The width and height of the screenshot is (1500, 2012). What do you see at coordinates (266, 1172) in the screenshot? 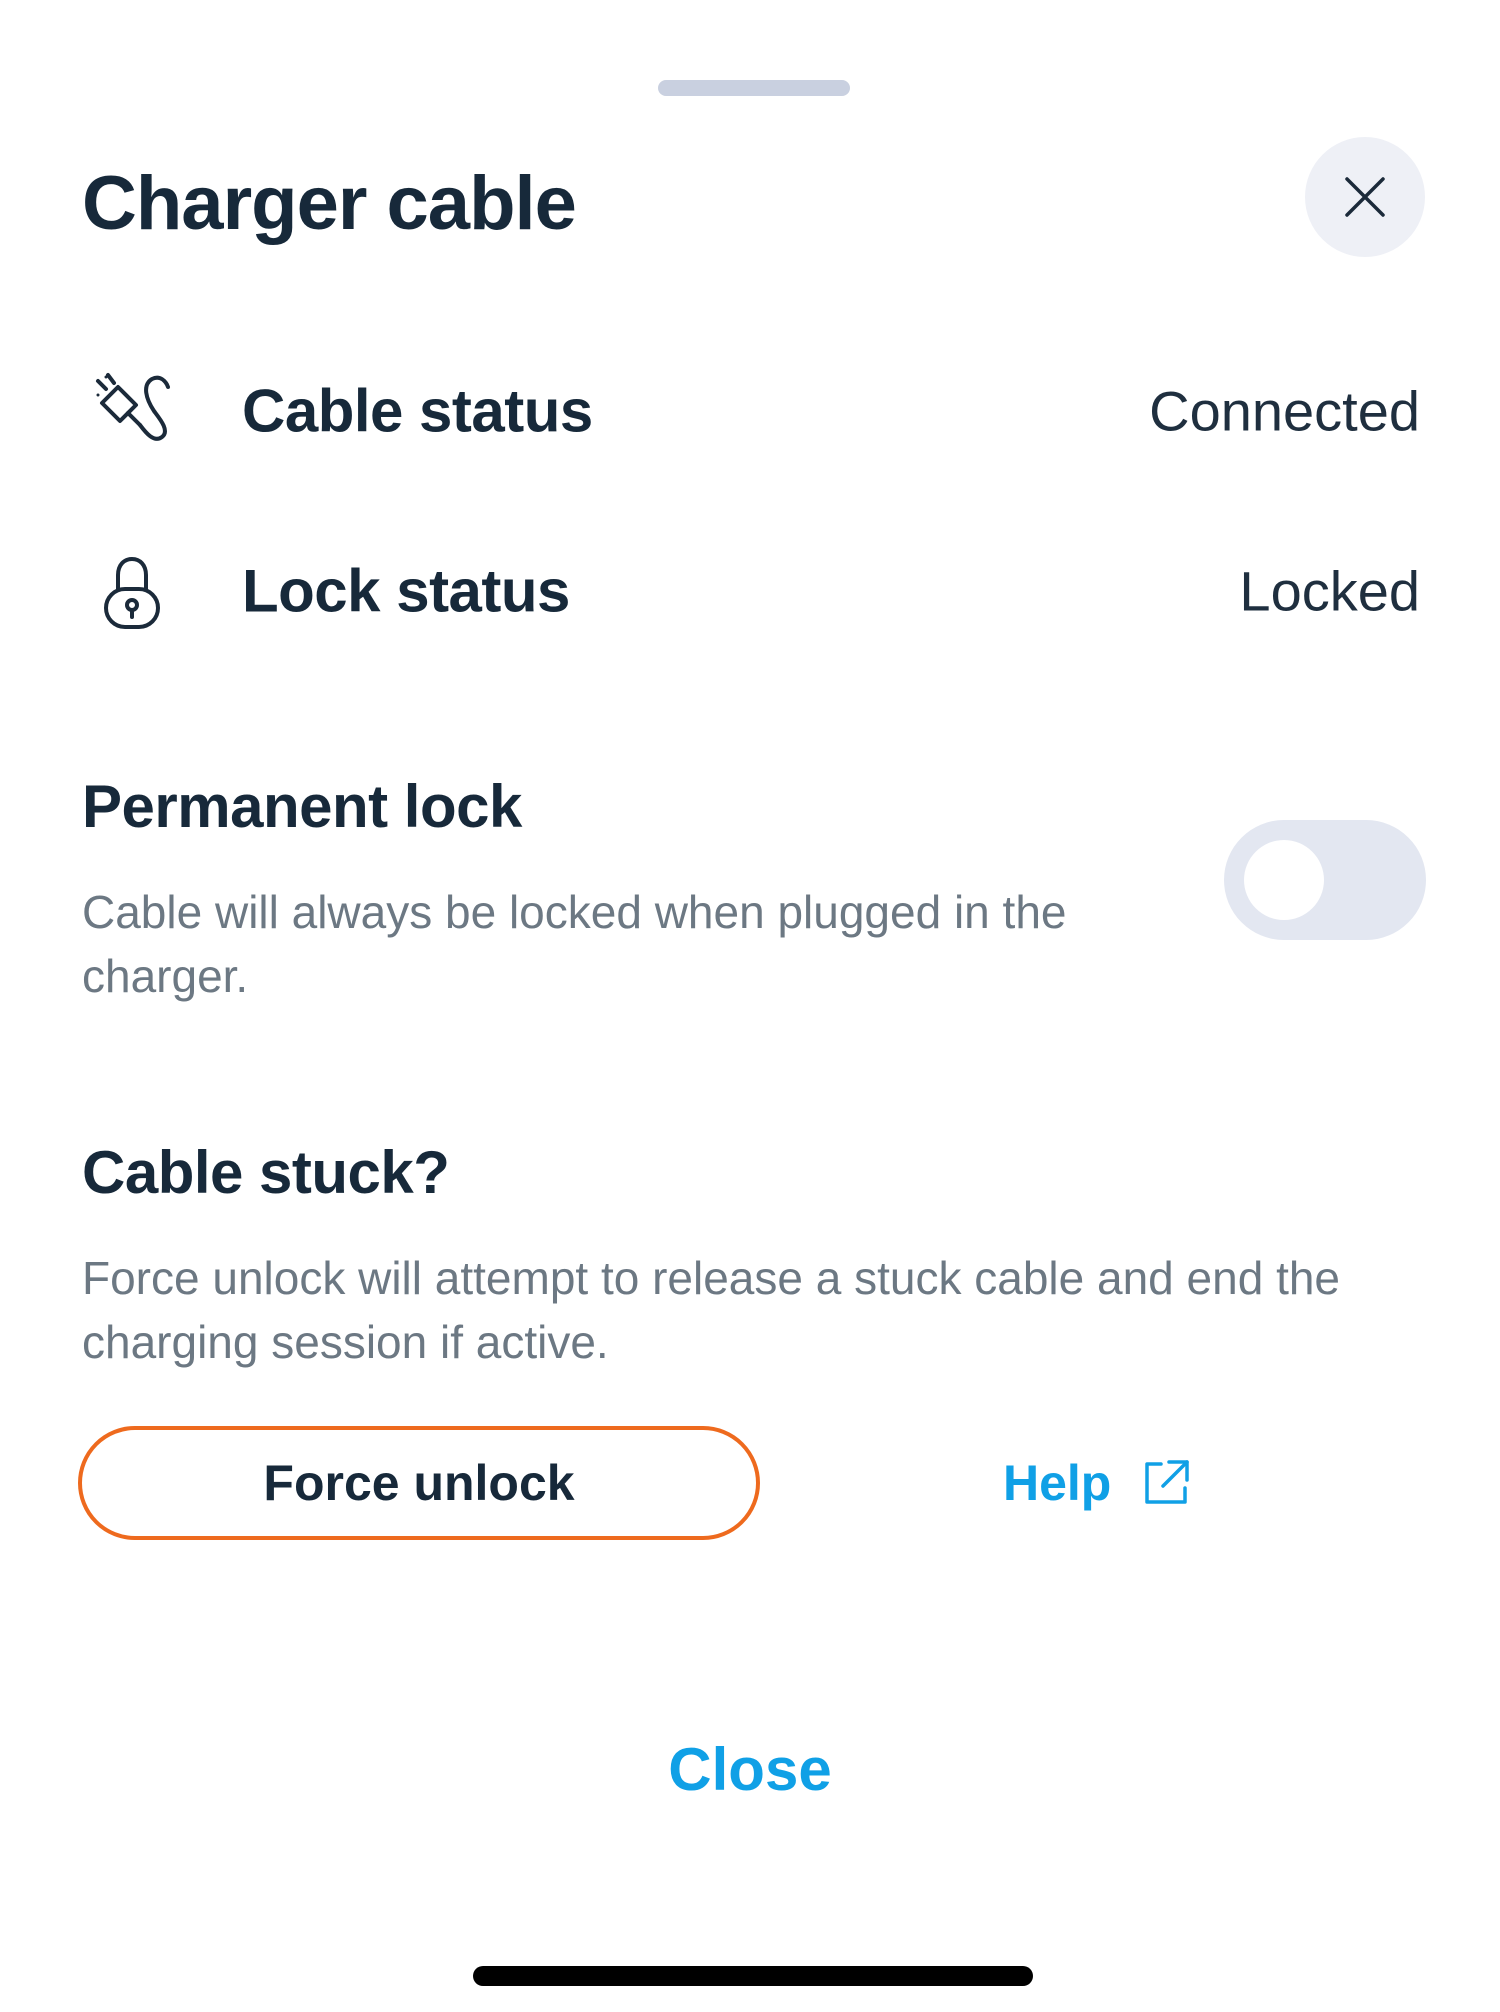
I see `cable-stuck-heading: Cable stuck?` at bounding box center [266, 1172].